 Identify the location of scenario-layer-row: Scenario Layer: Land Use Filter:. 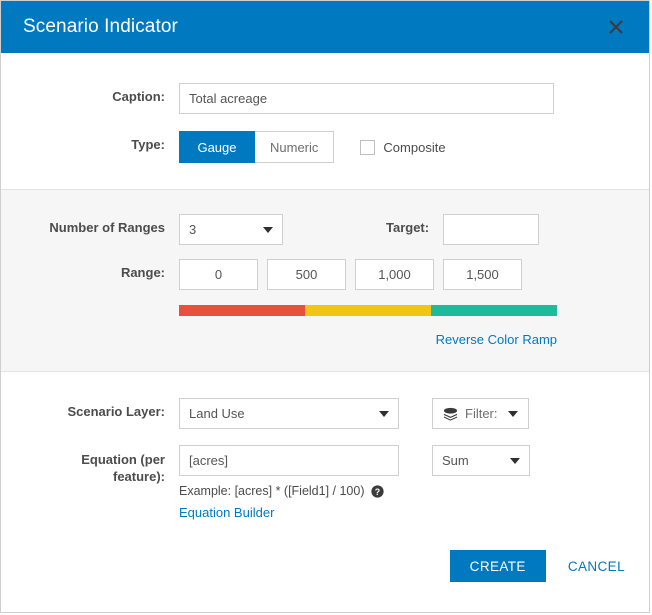
(325, 413).